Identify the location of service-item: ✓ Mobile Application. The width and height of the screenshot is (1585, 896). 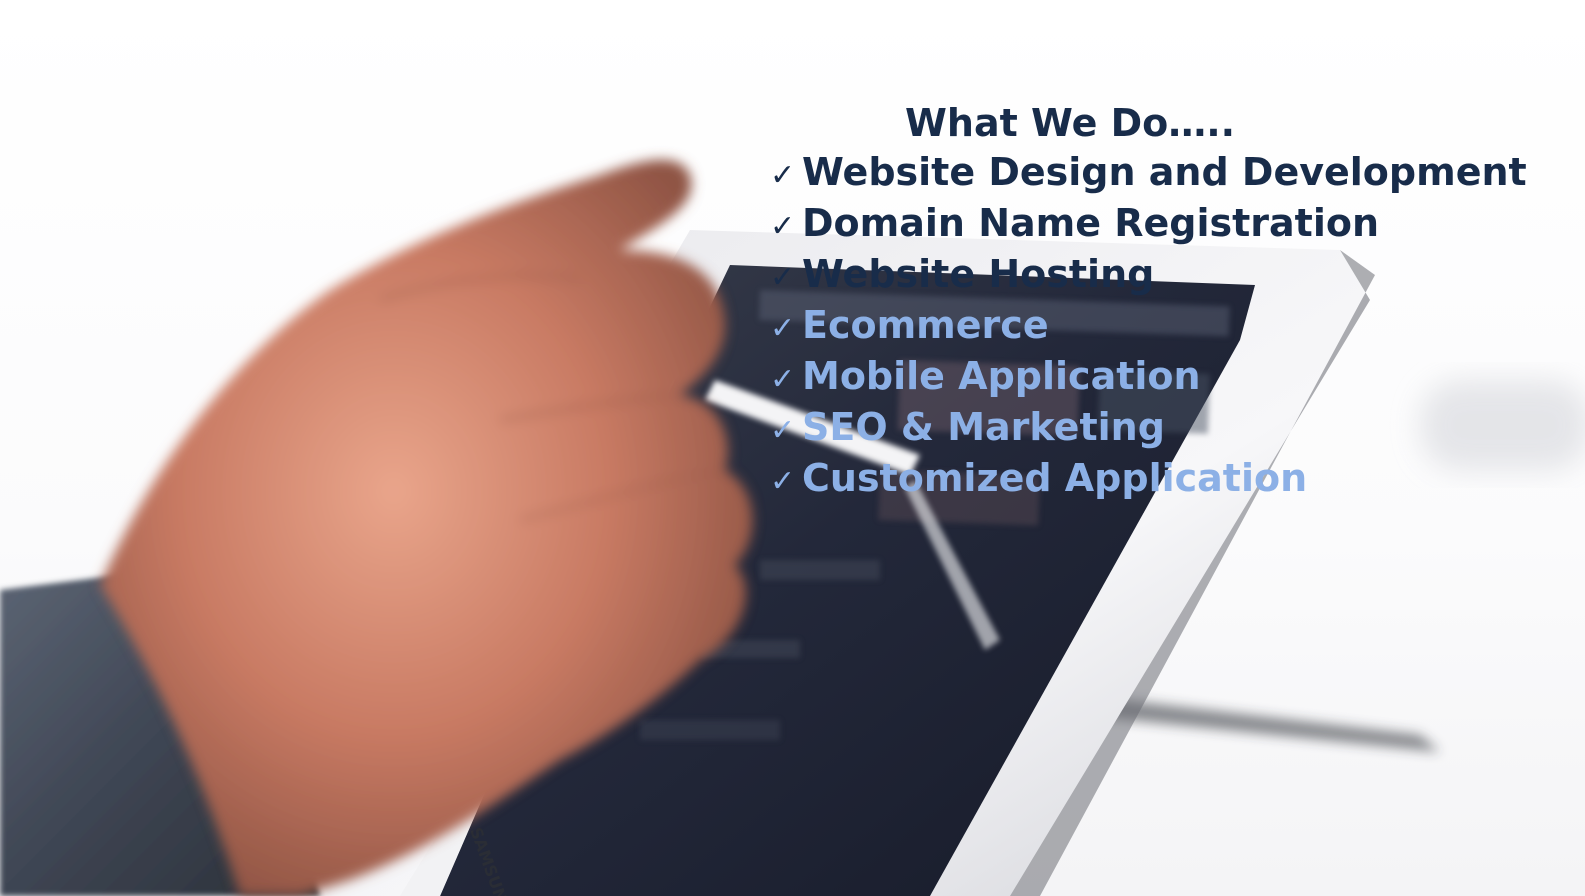
(1148, 376).